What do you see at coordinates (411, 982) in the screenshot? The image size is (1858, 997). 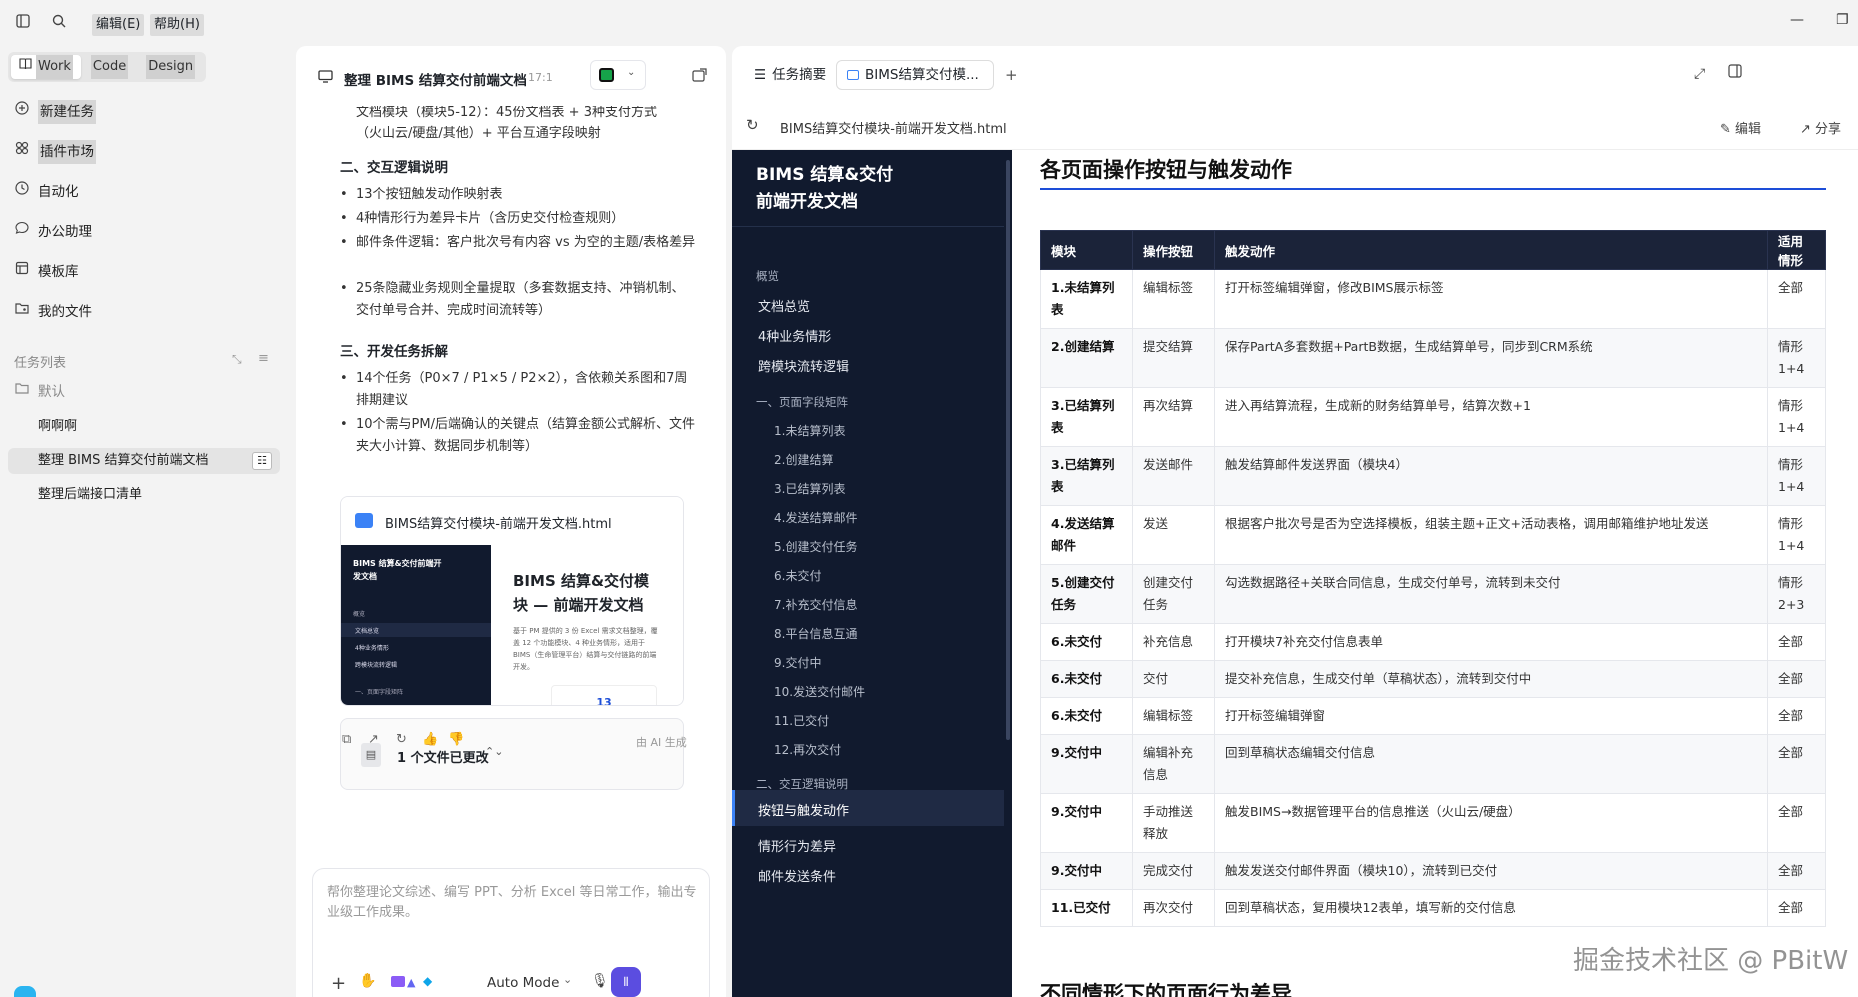 I see `image-icon: ▲` at bounding box center [411, 982].